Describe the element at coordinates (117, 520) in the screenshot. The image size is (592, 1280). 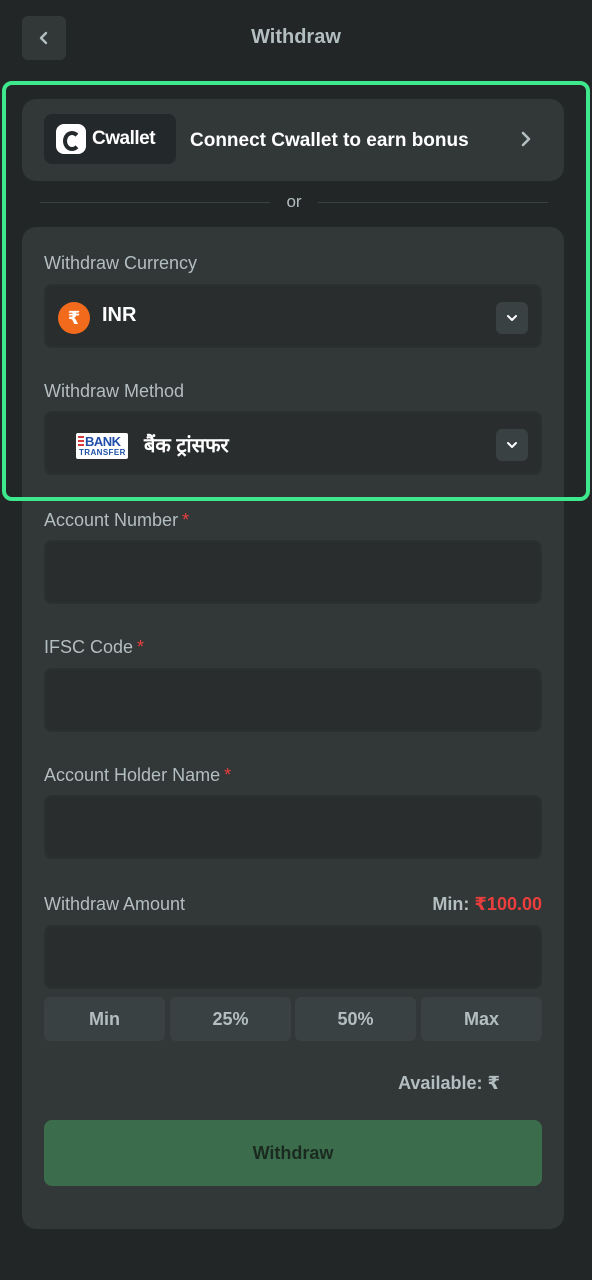
I see `account-number-label: Account Number *` at that location.